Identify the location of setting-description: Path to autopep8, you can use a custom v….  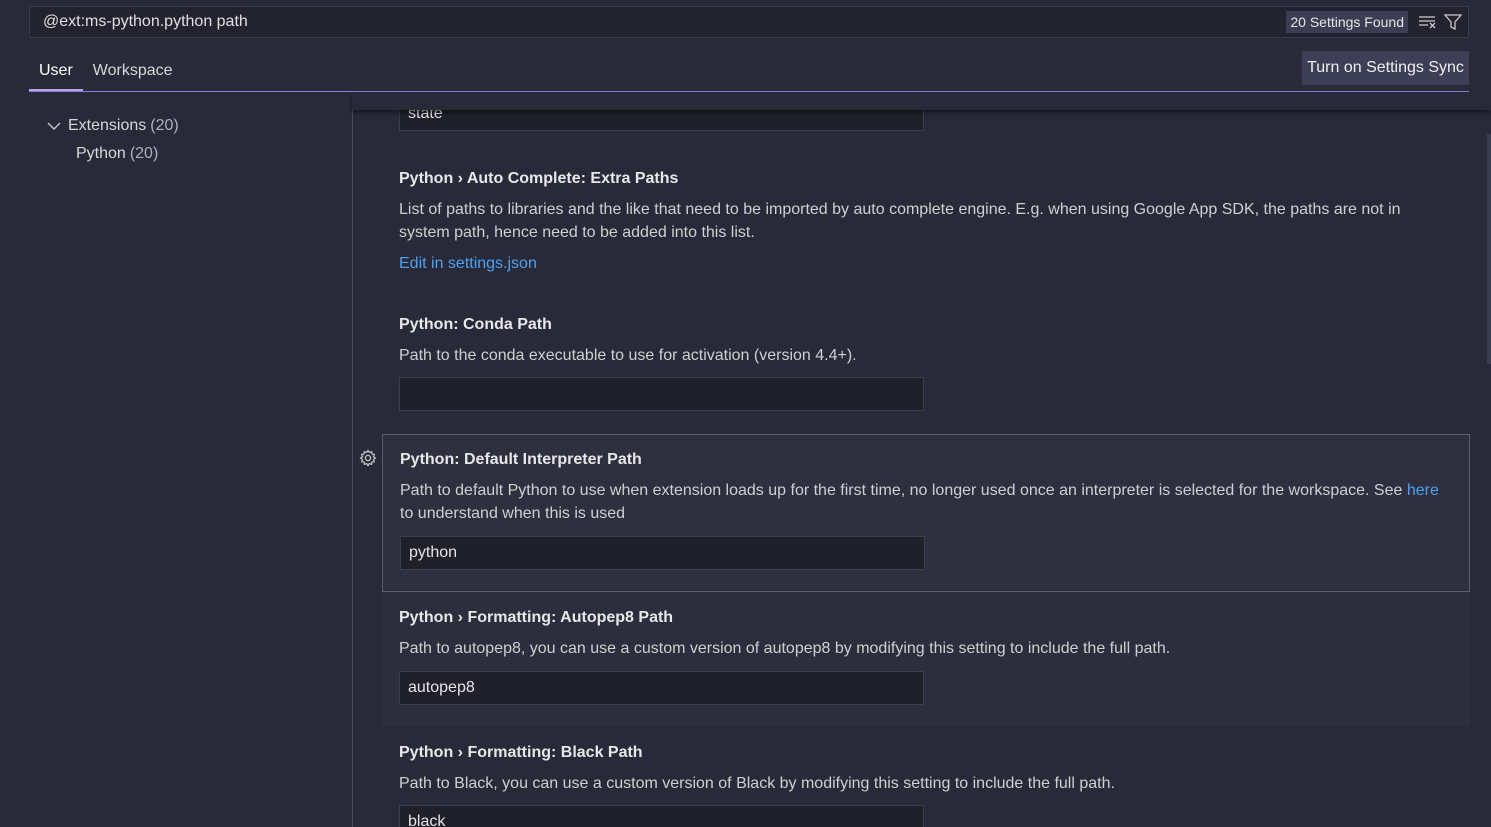
(785, 648).